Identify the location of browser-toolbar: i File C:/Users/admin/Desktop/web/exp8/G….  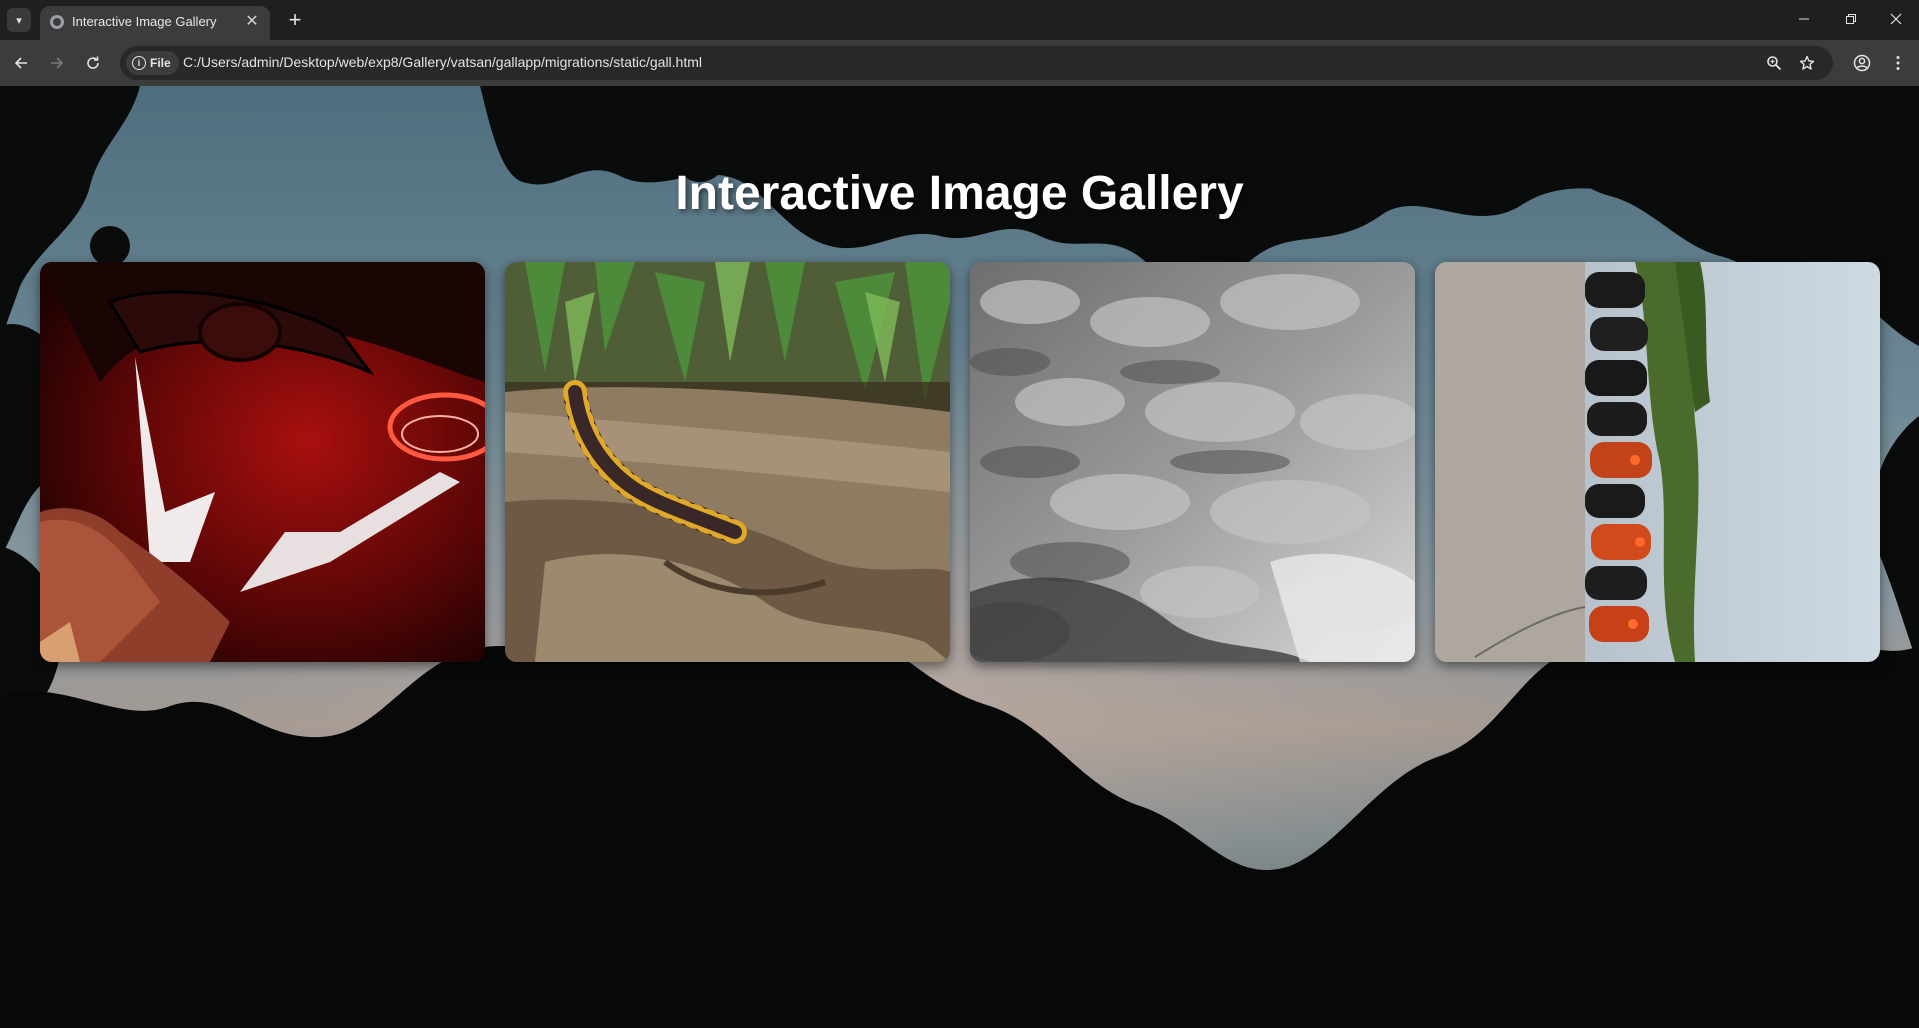
(959, 63).